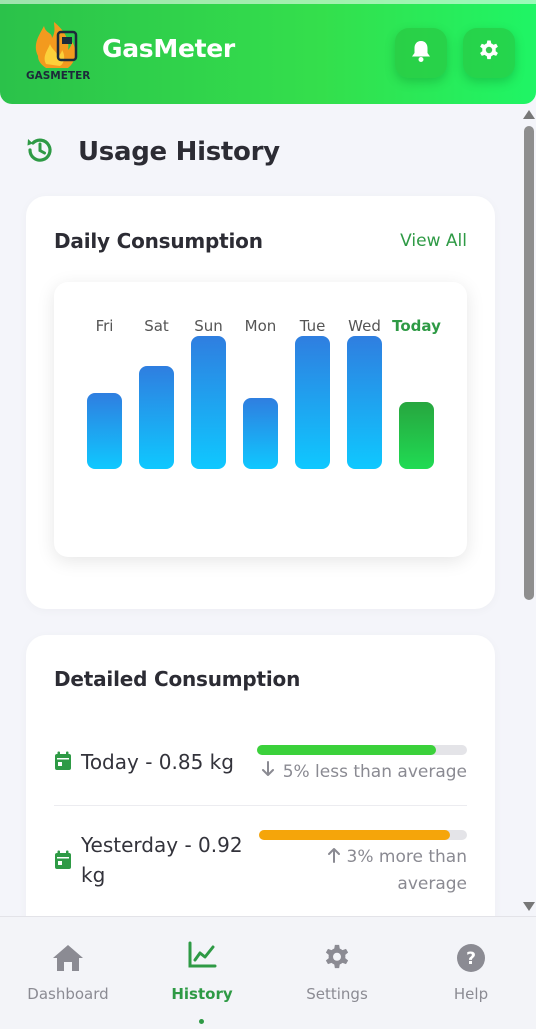 Image resolution: width=536 pixels, height=1029 pixels. What do you see at coordinates (208, 326) in the screenshot?
I see `chart-day-label: Sun` at bounding box center [208, 326].